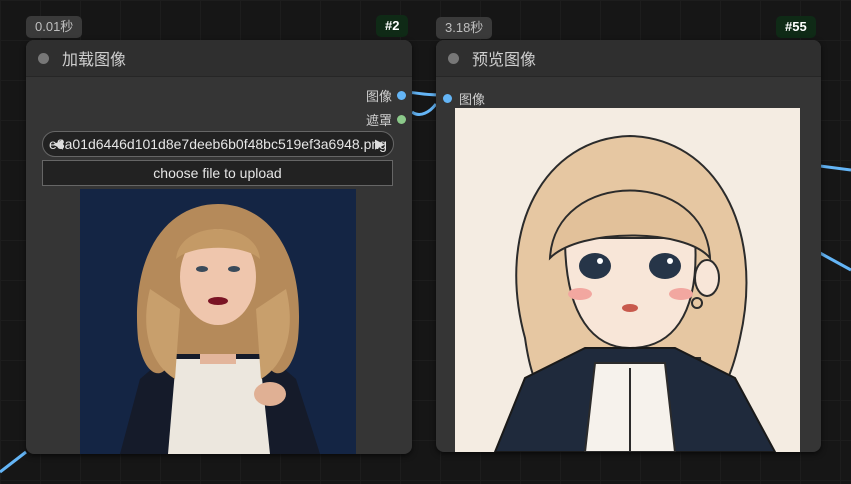 Image resolution: width=851 pixels, height=484 pixels. What do you see at coordinates (217, 173) in the screenshot?
I see `upload-button: choose file to upload` at bounding box center [217, 173].